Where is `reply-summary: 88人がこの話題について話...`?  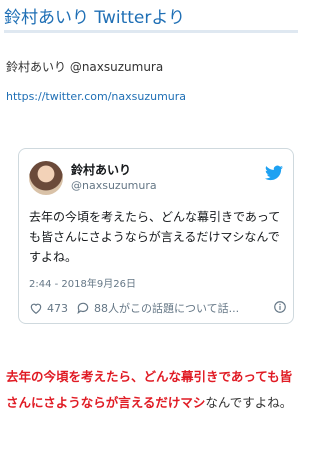 reply-summary: 88人がこの話題について話... is located at coordinates (167, 308).